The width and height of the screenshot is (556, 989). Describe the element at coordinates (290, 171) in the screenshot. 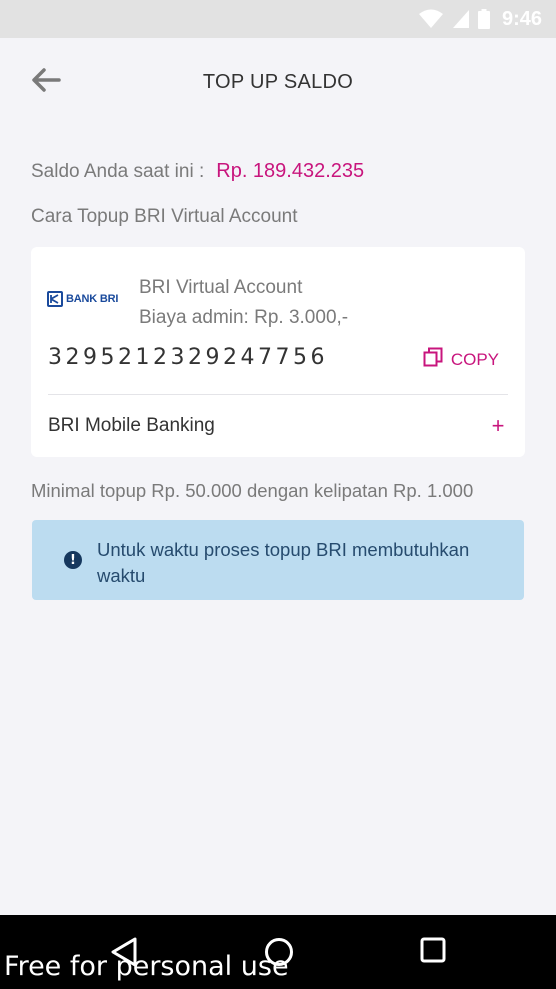

I see `saldo-value: Rp. 189.432.235` at that location.